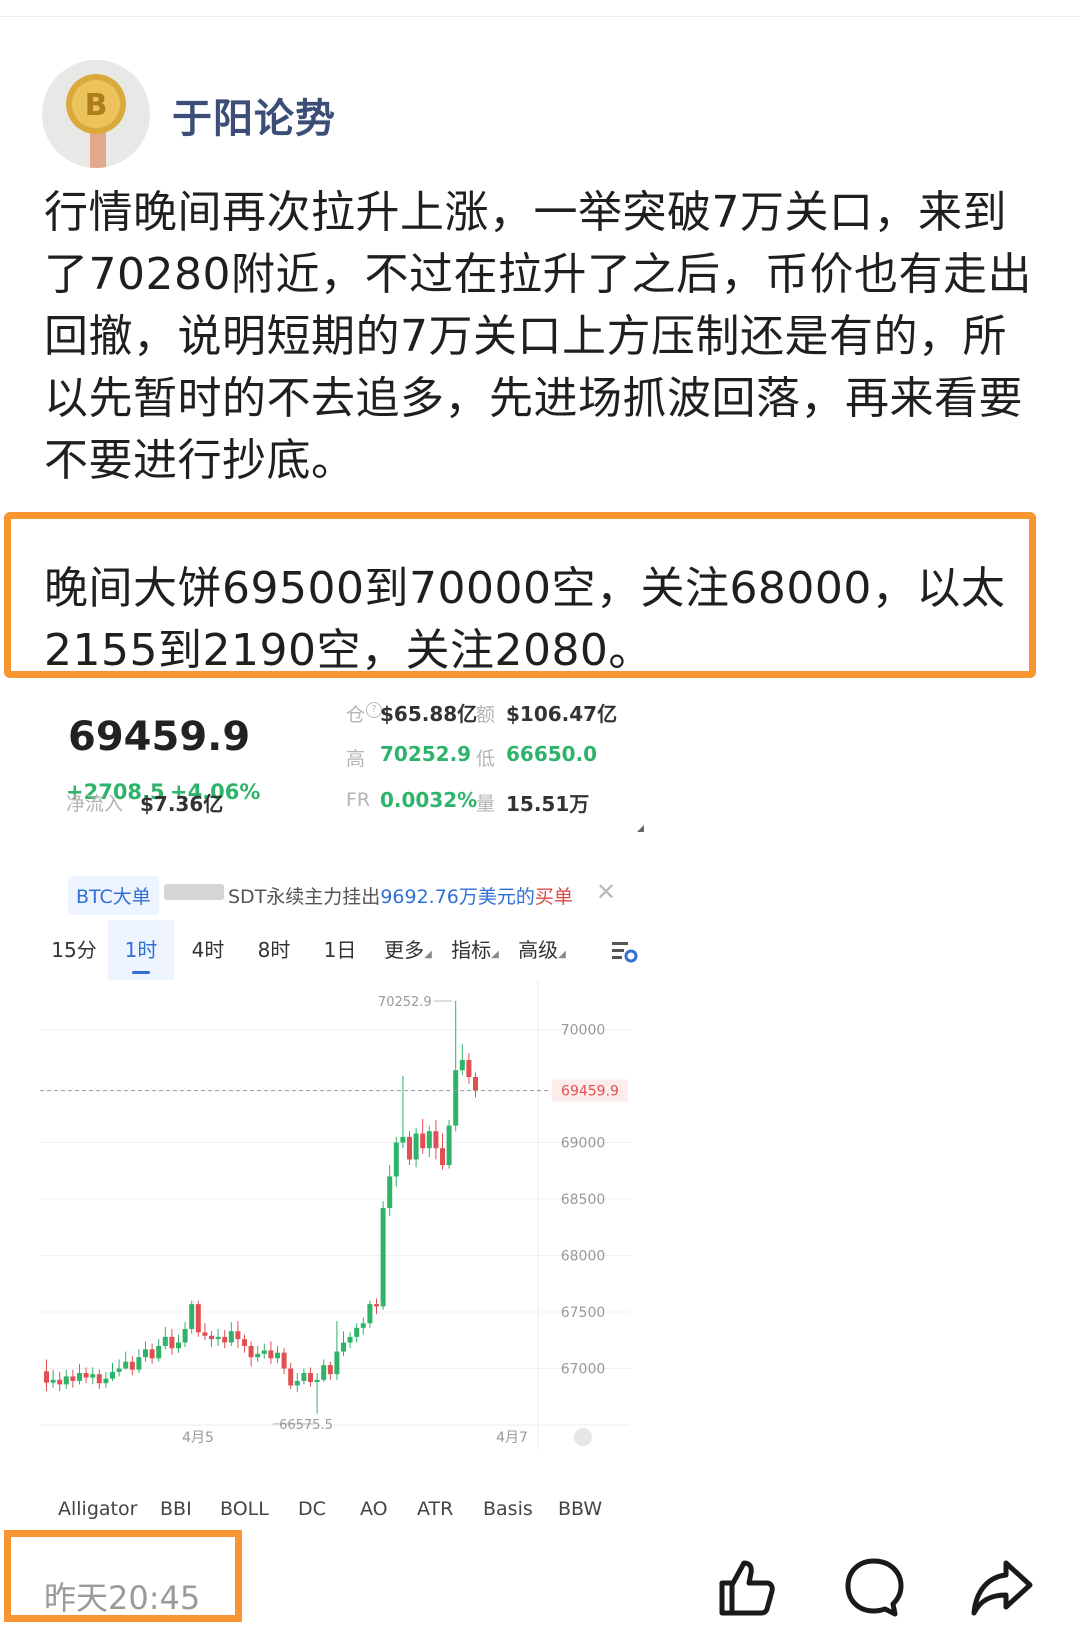  Describe the element at coordinates (358, 800) in the screenshot. I see `funding-rate-label: FR` at that location.